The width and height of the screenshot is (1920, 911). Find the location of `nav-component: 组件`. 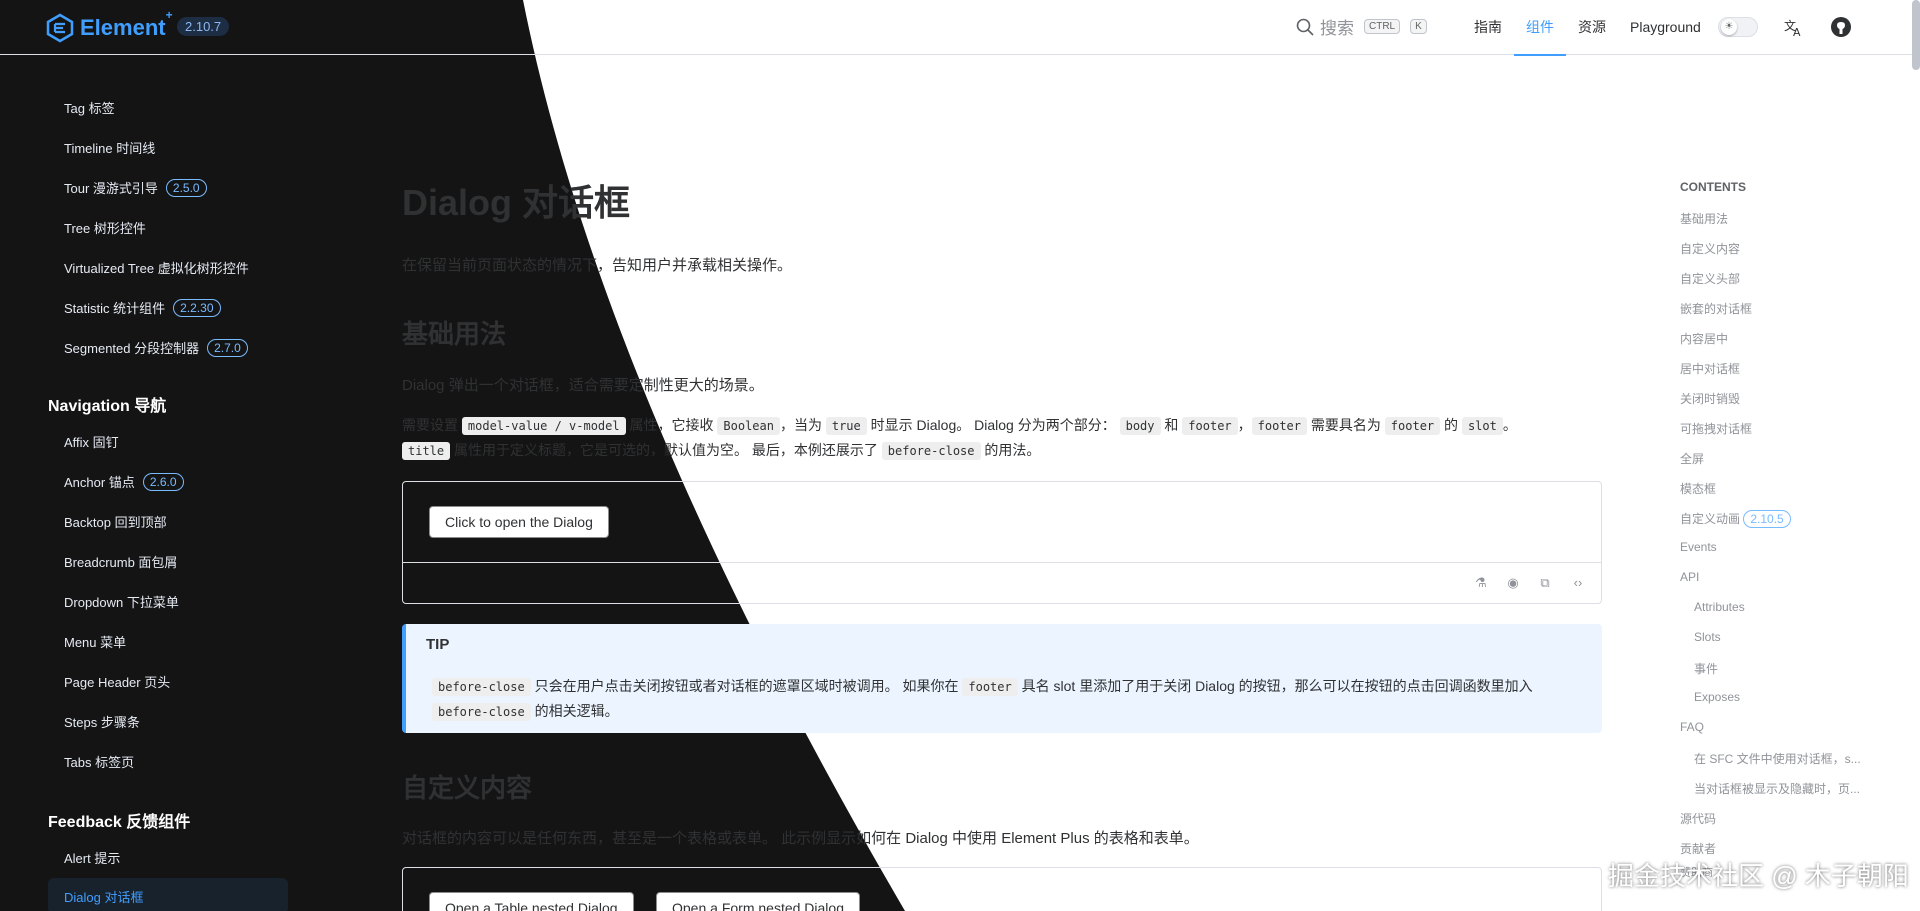

nav-component: 组件 is located at coordinates (1540, 28).